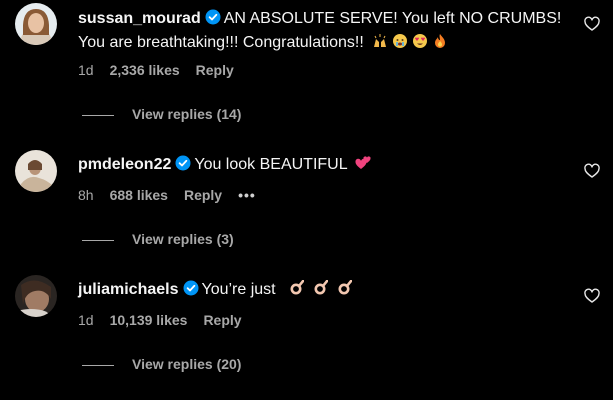 This screenshot has height=400, width=613. I want to click on comment-text: You look BEAUTIFUL, so click(271, 164).